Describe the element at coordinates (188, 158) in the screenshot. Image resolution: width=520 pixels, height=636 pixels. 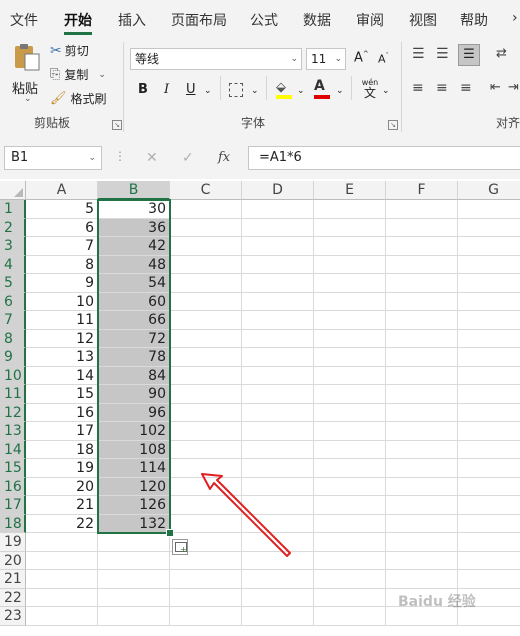
I see `enter-icon: ✓` at that location.